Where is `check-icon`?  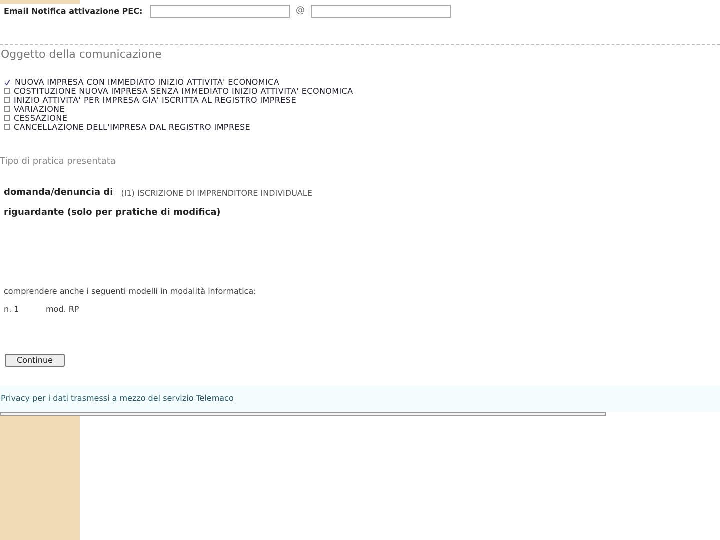 check-icon is located at coordinates (7, 82).